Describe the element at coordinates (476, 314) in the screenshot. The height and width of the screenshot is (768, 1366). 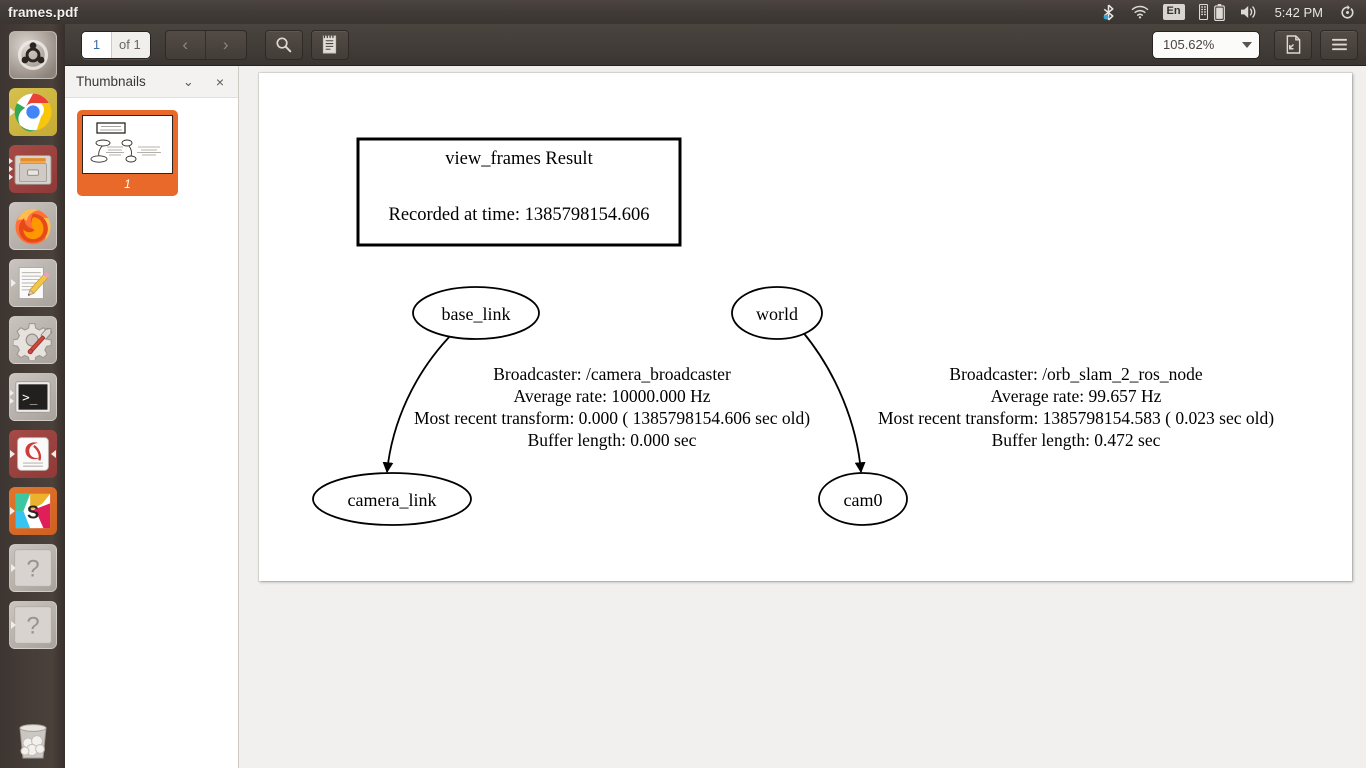
I see `node-base_link-label: base_link` at that location.